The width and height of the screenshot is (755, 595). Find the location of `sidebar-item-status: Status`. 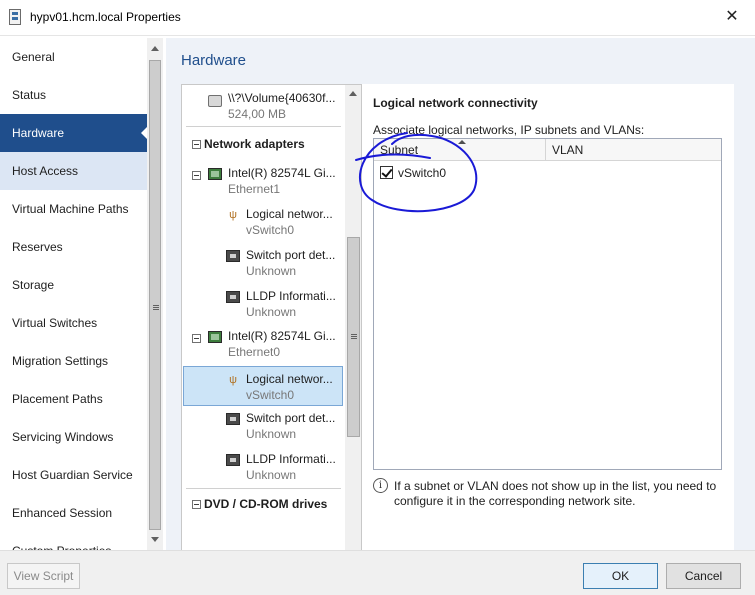

sidebar-item-status: Status is located at coordinates (74, 95).